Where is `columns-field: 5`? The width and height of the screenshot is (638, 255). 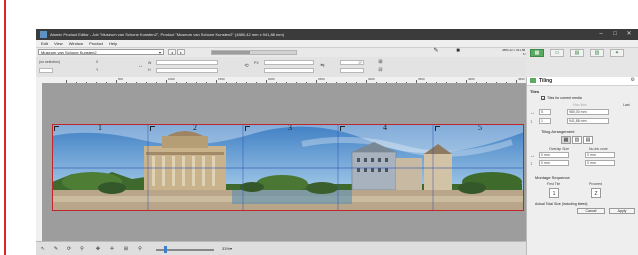 columns-field: 5 is located at coordinates (545, 112).